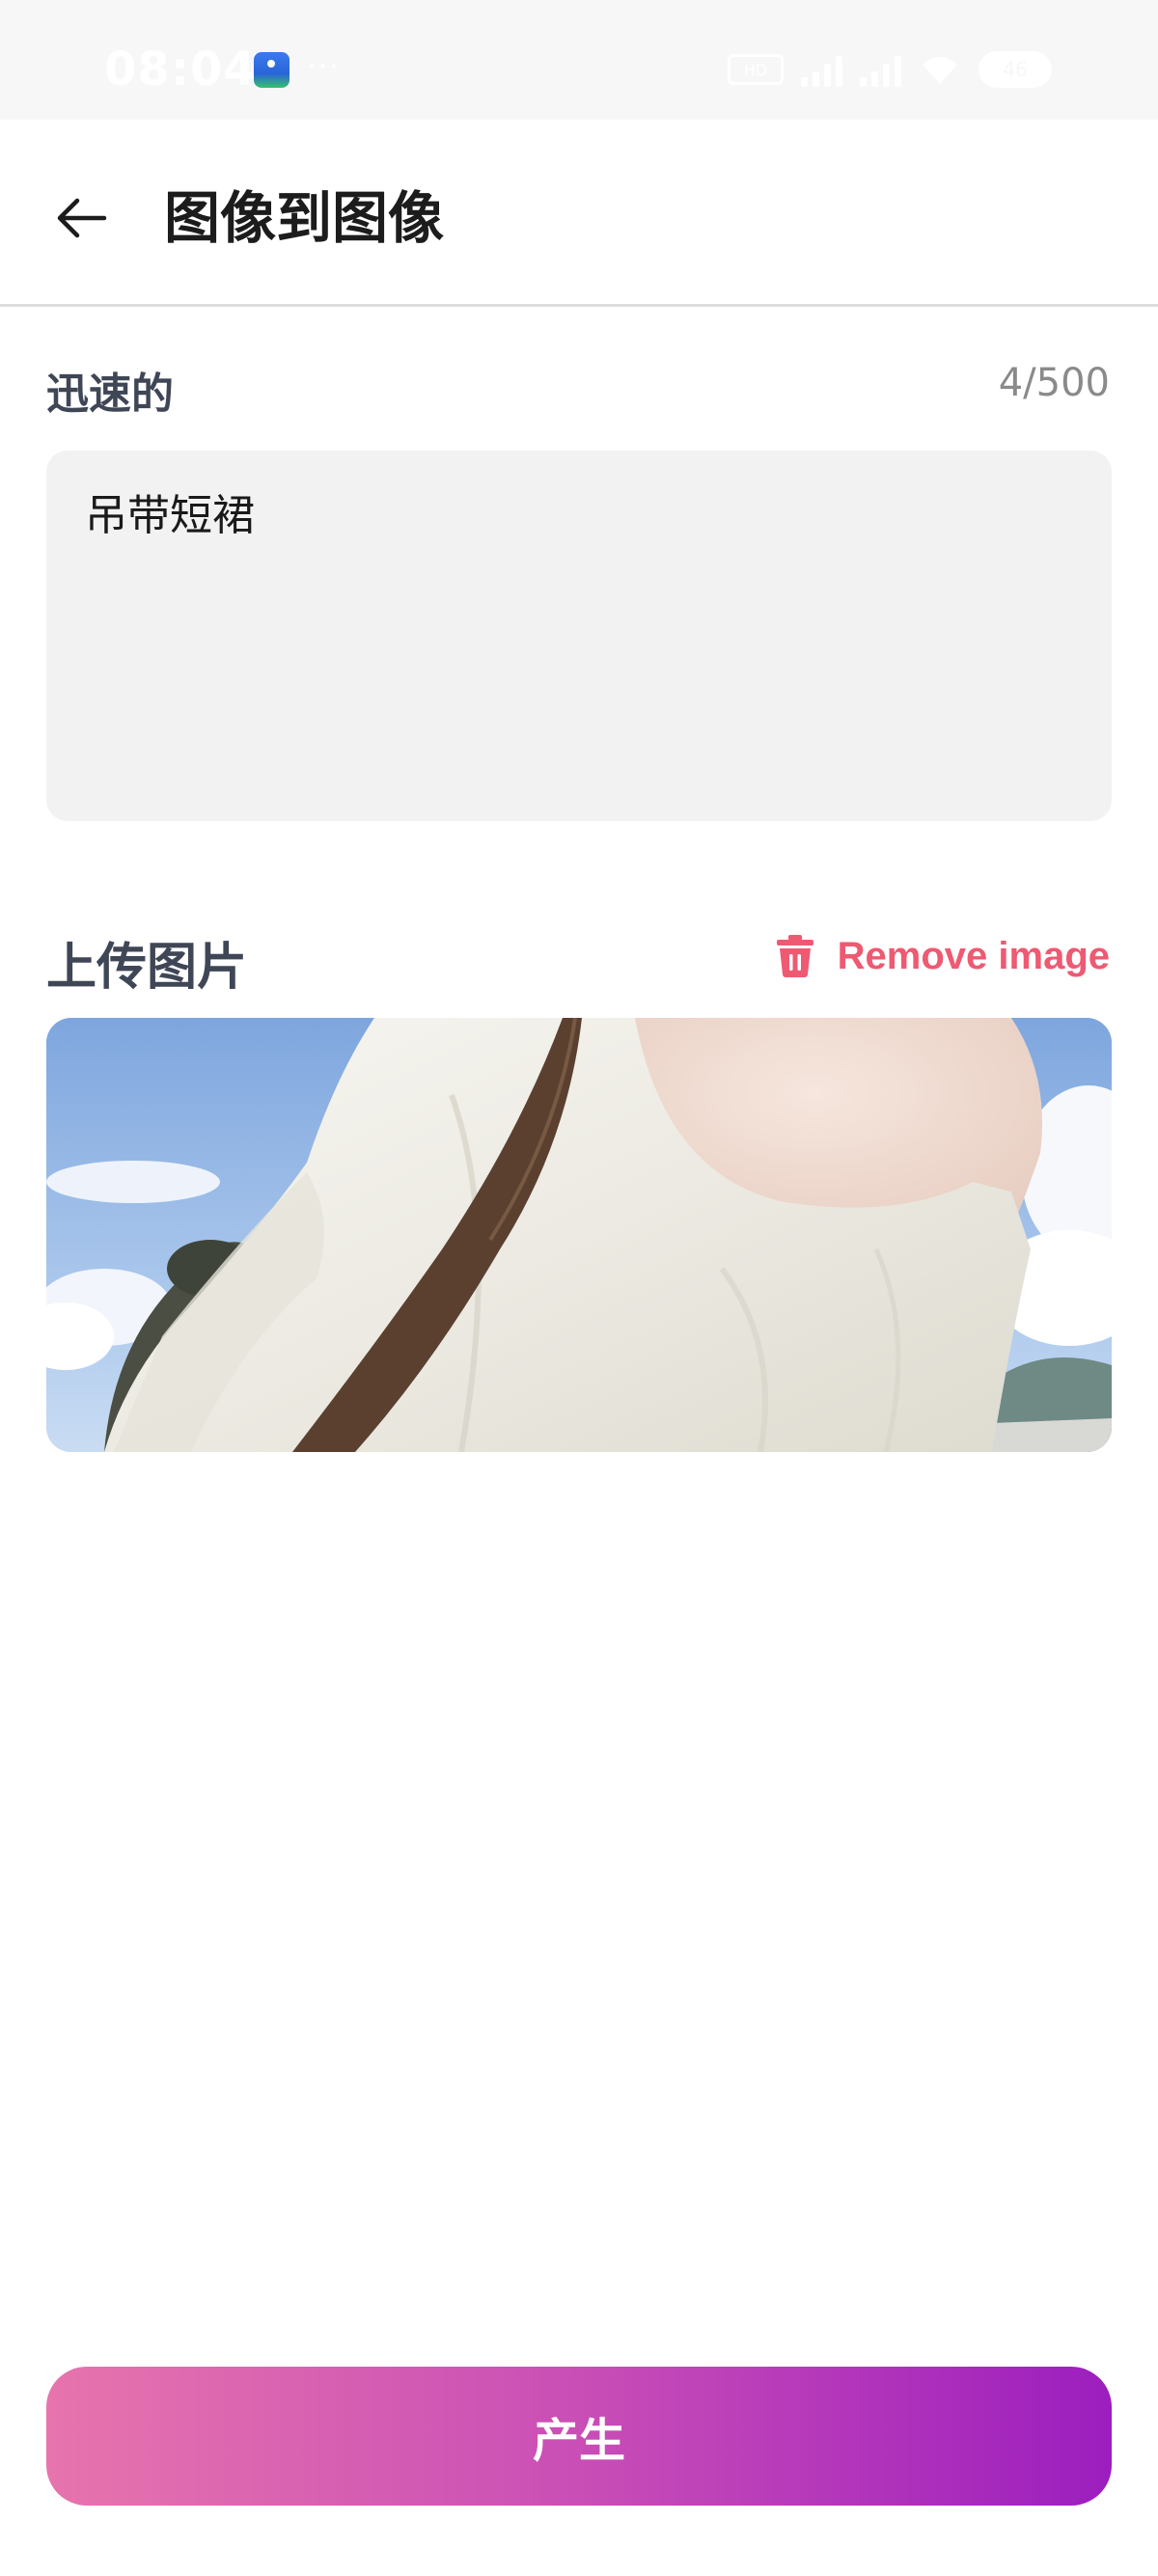 The image size is (1158, 2576). Describe the element at coordinates (324, 67) in the screenshot. I see `more-notifications-icon: ···` at that location.